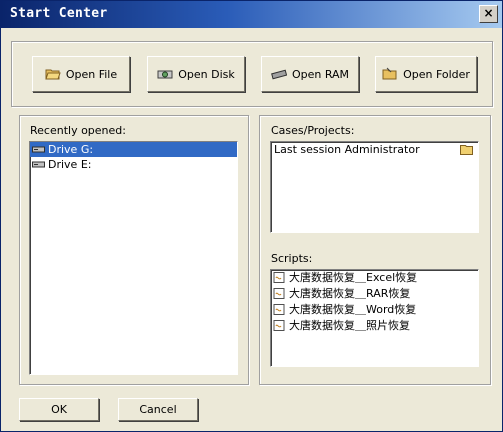 The image size is (503, 432). What do you see at coordinates (165, 74) in the screenshot?
I see `disk-icon` at bounding box center [165, 74].